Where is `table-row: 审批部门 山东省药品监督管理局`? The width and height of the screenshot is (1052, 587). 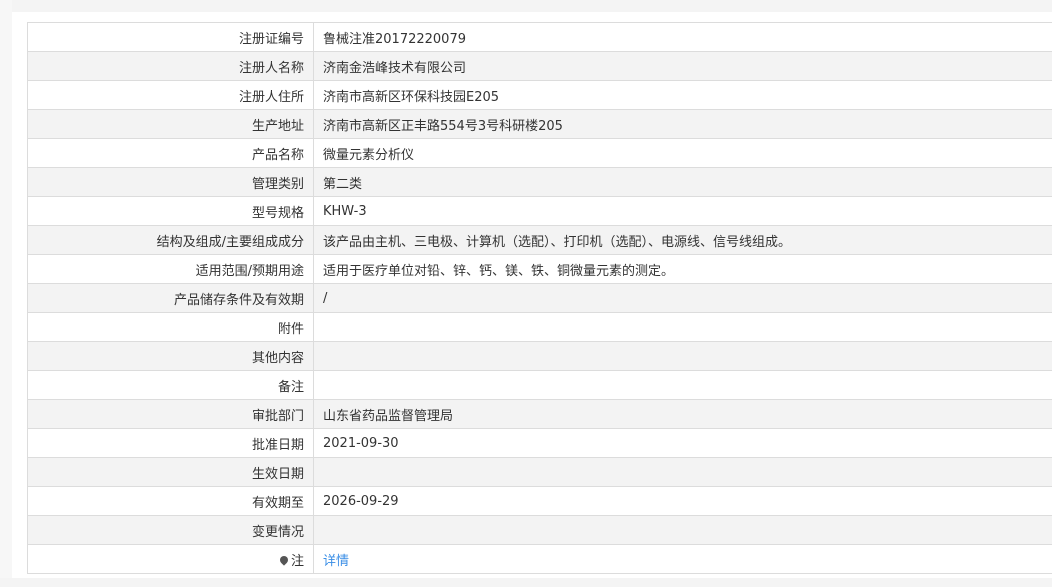
table-row: 审批部门 山东省药品监督管理局 is located at coordinates (539, 414).